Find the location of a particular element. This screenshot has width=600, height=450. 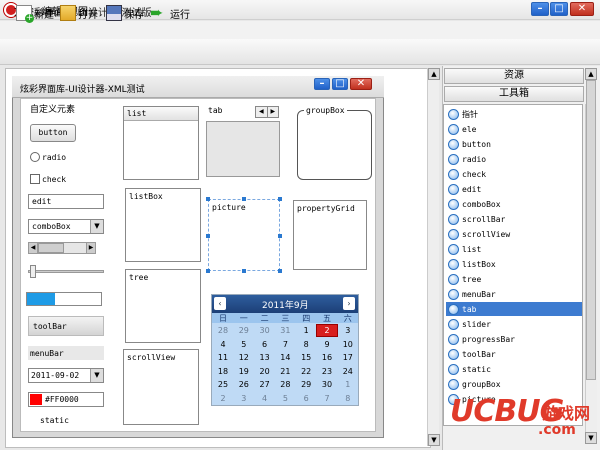

maximize-button: □ is located at coordinates (559, 9).